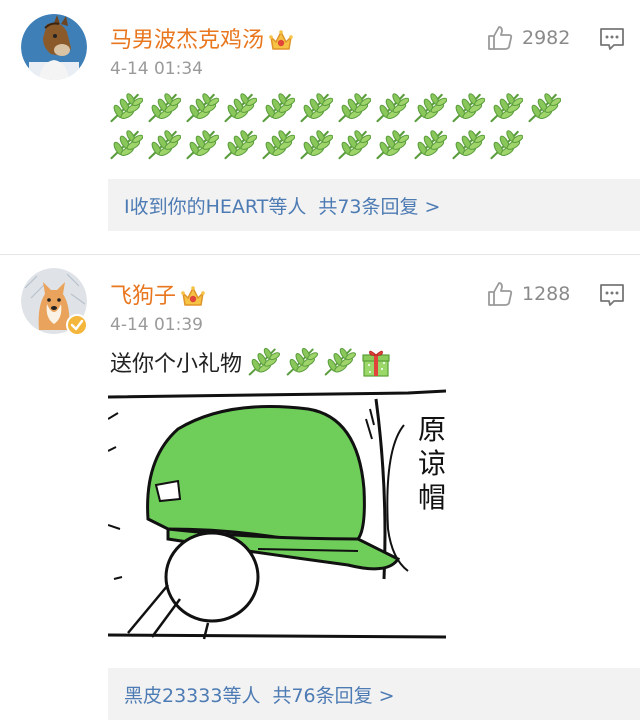  What do you see at coordinates (546, 294) in the screenshot?
I see `like-count: 1288` at bounding box center [546, 294].